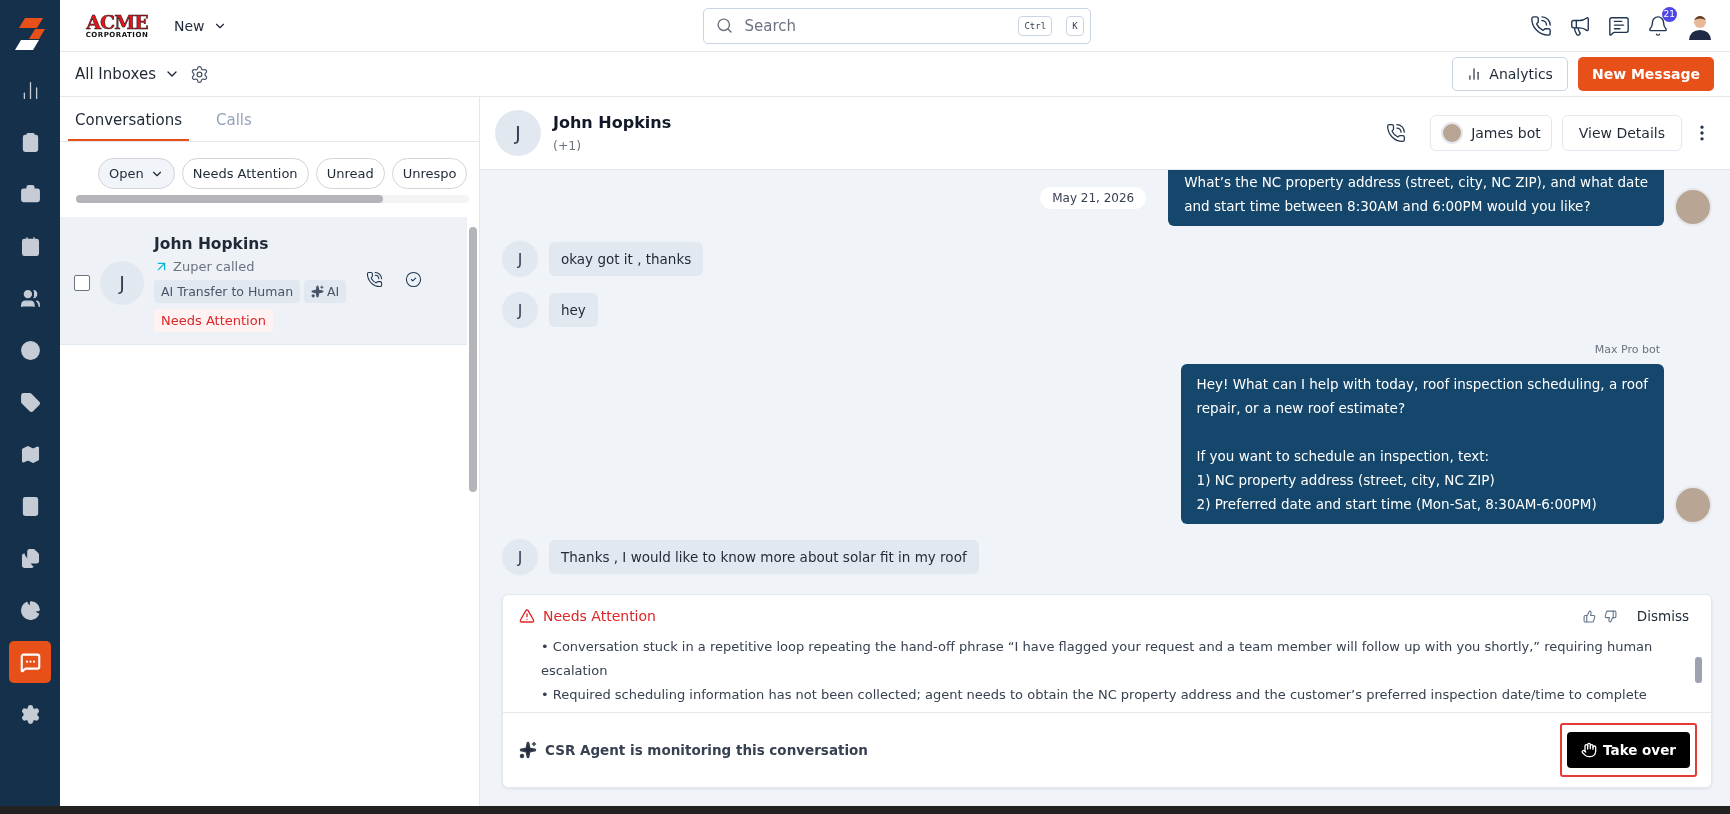 Image resolution: width=1730 pixels, height=814 pixels. Describe the element at coordinates (1035, 25) in the screenshot. I see `shortcut-key: Ctrl` at that location.